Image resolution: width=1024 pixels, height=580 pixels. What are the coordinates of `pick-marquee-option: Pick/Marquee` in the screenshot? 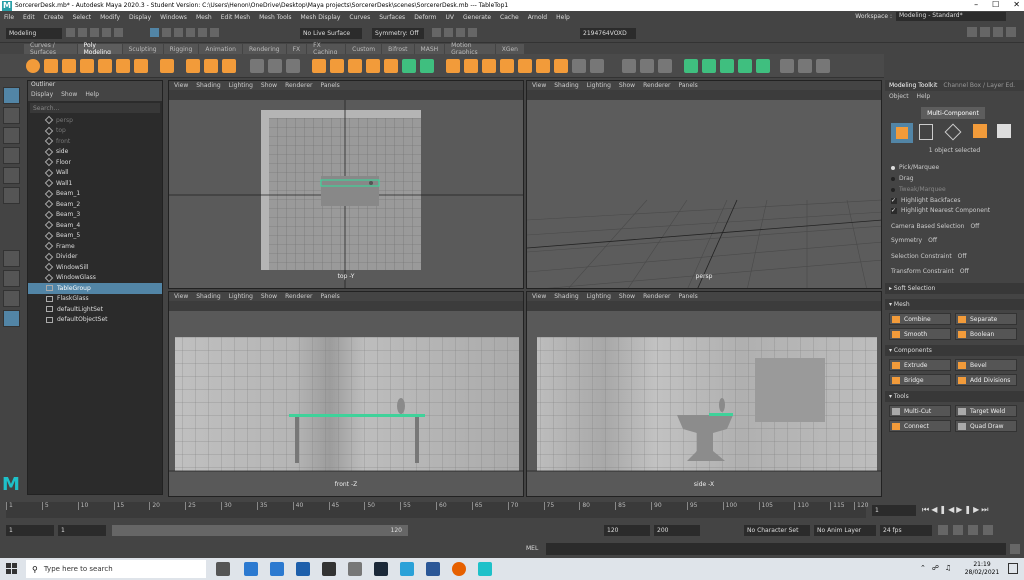 It's located at (915, 167).